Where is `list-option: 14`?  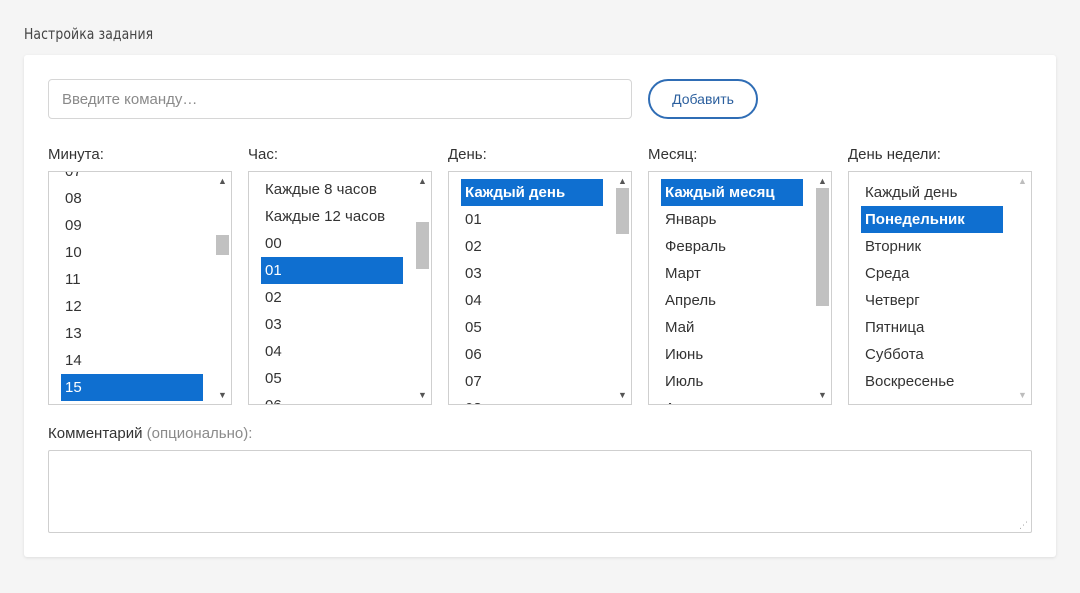
list-option: 14 is located at coordinates (132, 360).